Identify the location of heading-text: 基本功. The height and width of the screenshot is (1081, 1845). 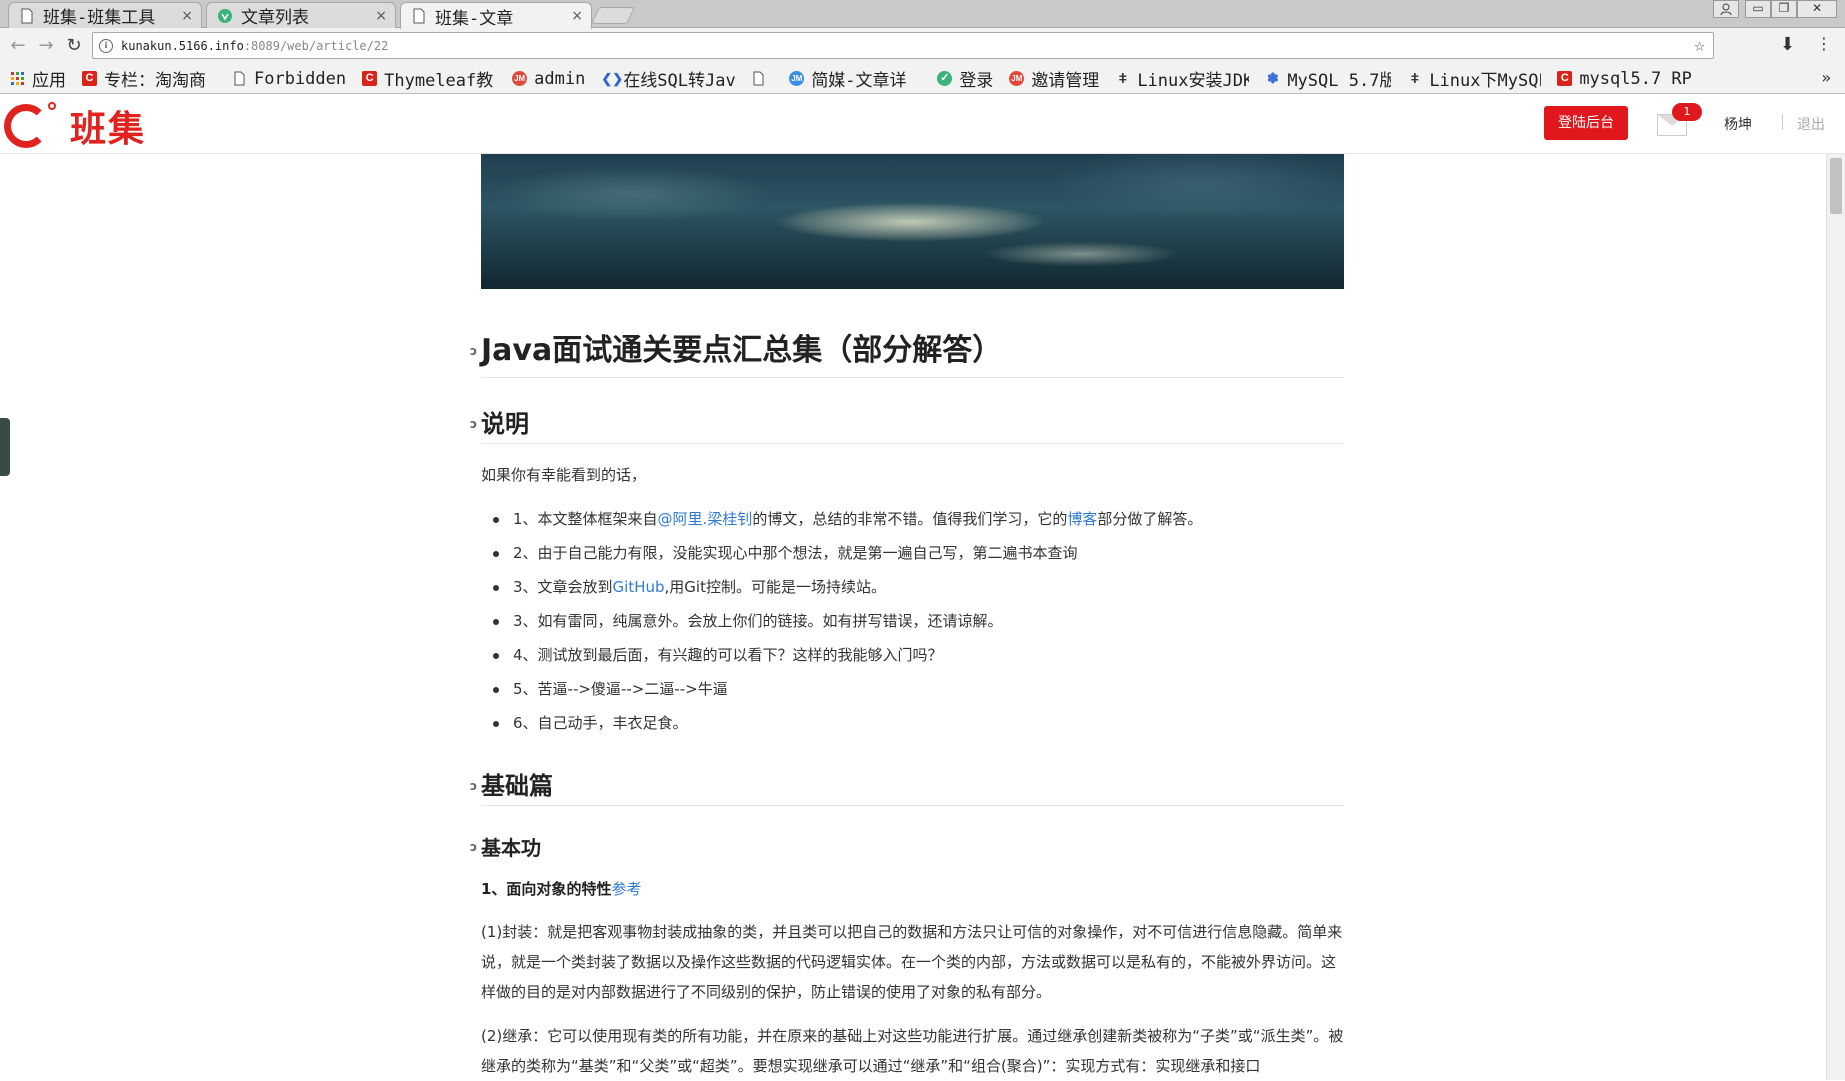
(511, 848).